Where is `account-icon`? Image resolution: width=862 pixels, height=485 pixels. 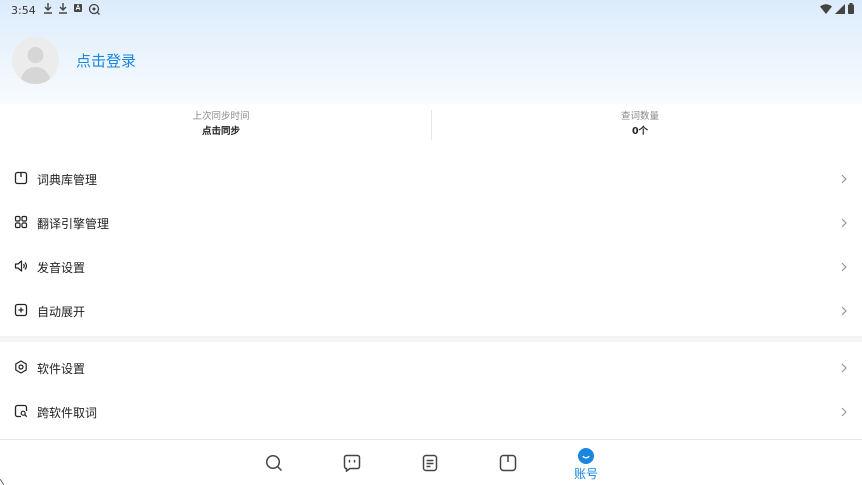
account-icon is located at coordinates (586, 456).